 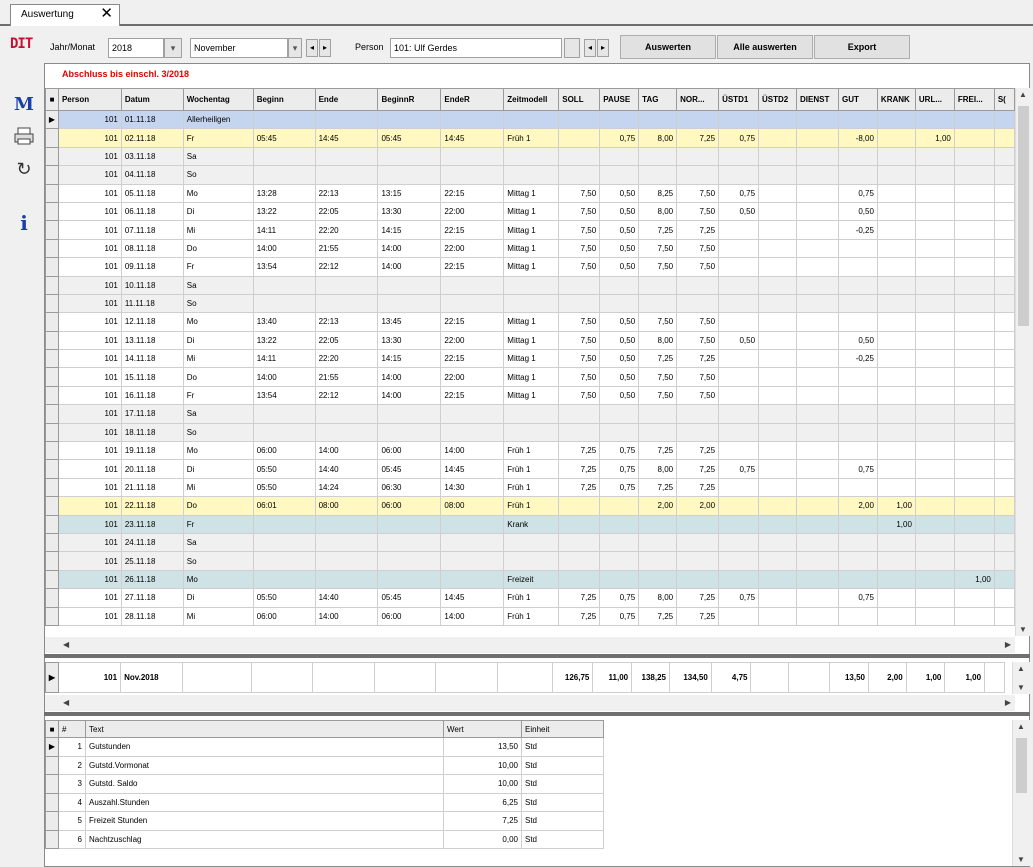 I want to click on table-cell: 22:20, so click(x=346, y=359).